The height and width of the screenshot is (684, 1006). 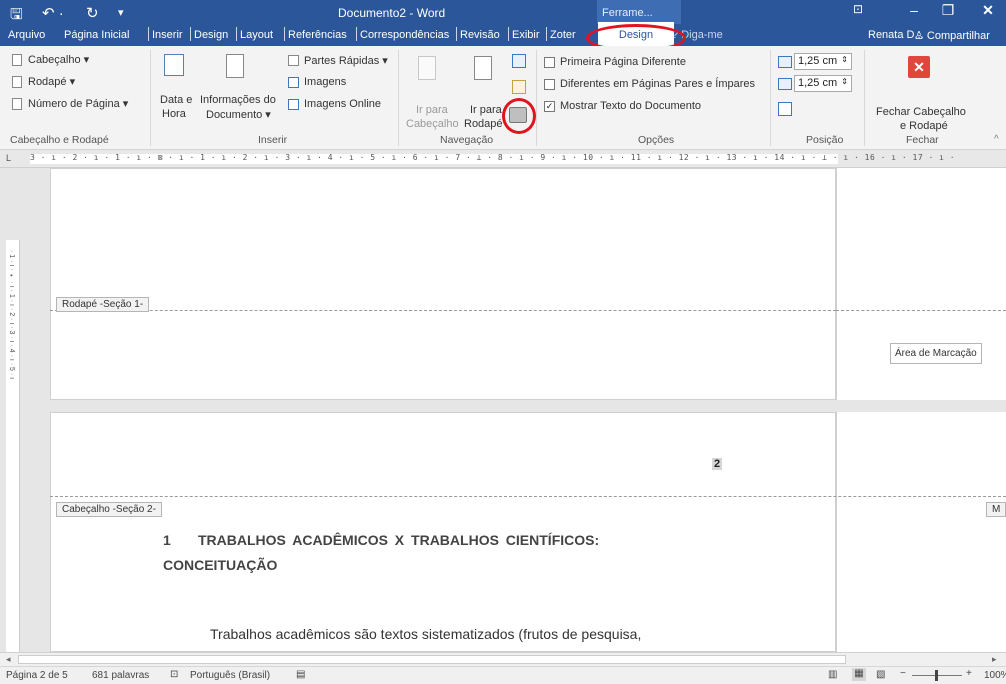 What do you see at coordinates (121, 12) in the screenshot?
I see `customize-qat-icon: ▾` at bounding box center [121, 12].